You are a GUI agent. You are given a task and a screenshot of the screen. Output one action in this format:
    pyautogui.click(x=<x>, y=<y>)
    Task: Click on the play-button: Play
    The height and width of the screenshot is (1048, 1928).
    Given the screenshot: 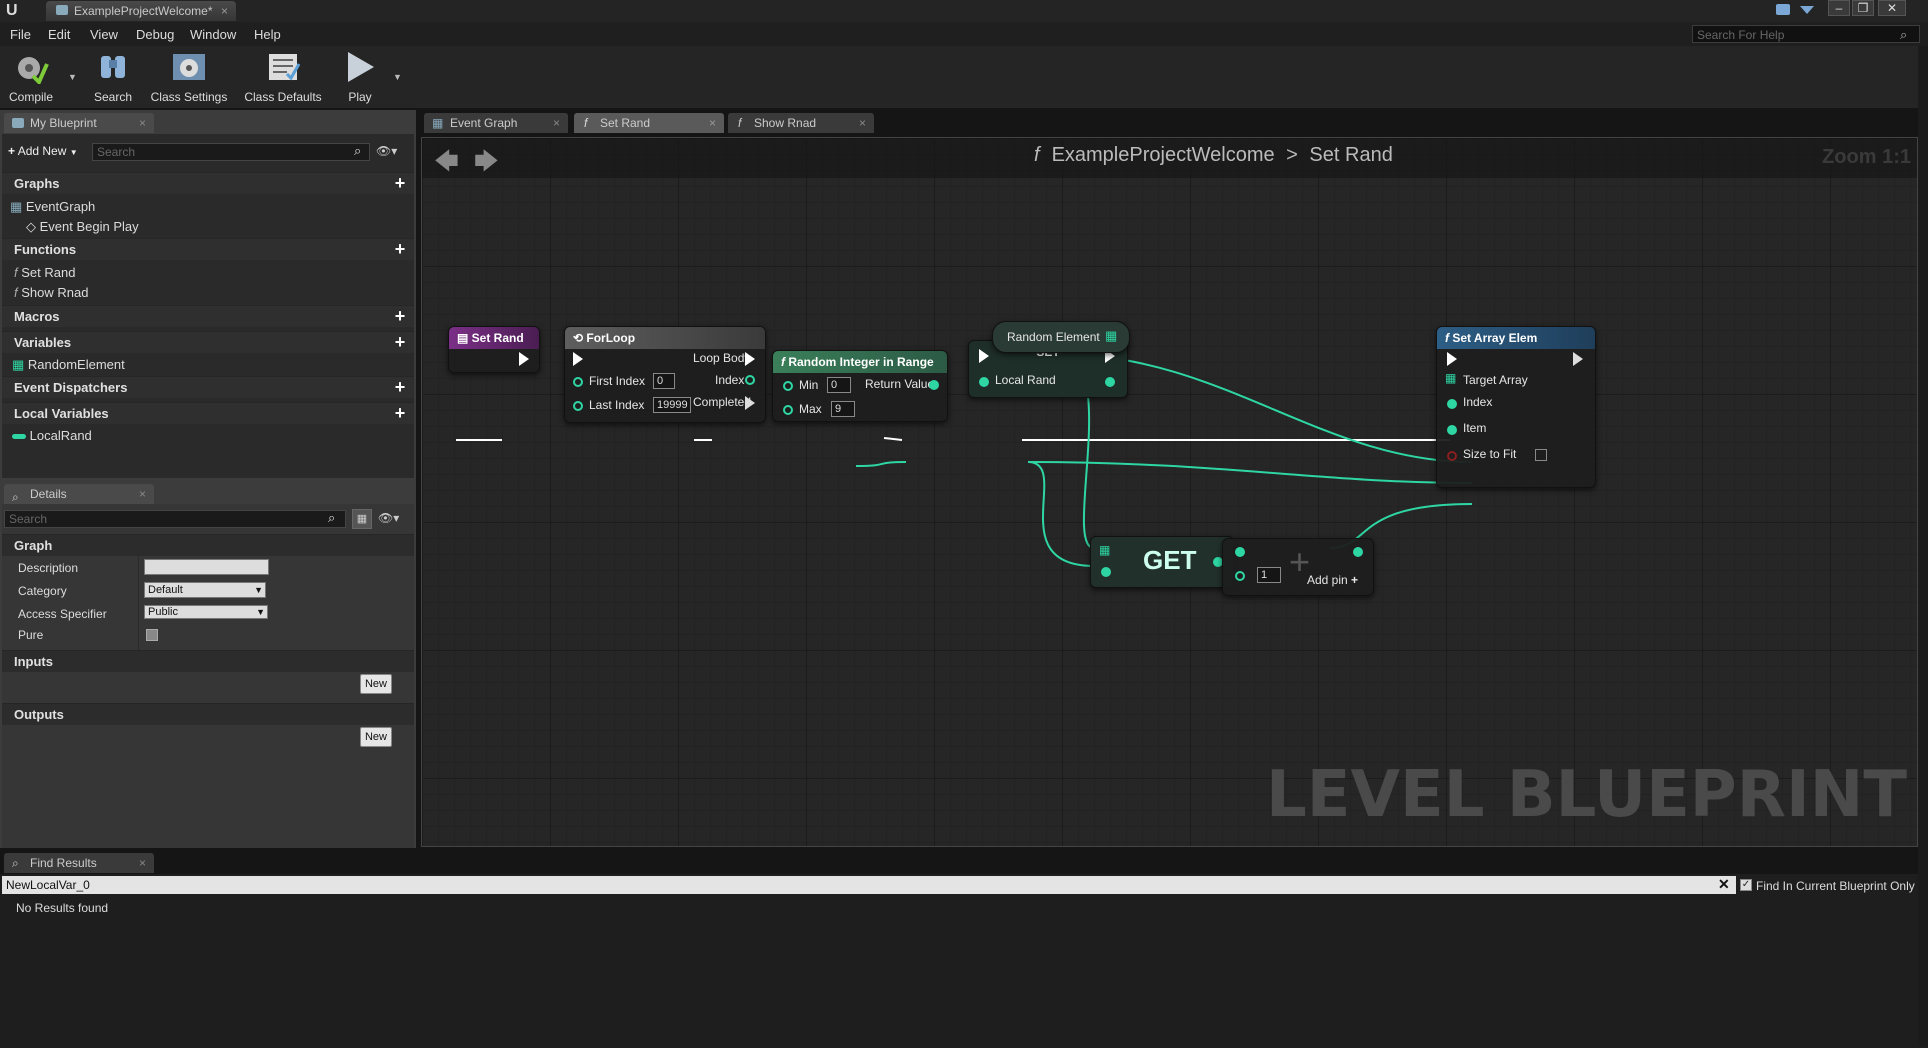 What is the action you would take?
    pyautogui.click(x=360, y=77)
    